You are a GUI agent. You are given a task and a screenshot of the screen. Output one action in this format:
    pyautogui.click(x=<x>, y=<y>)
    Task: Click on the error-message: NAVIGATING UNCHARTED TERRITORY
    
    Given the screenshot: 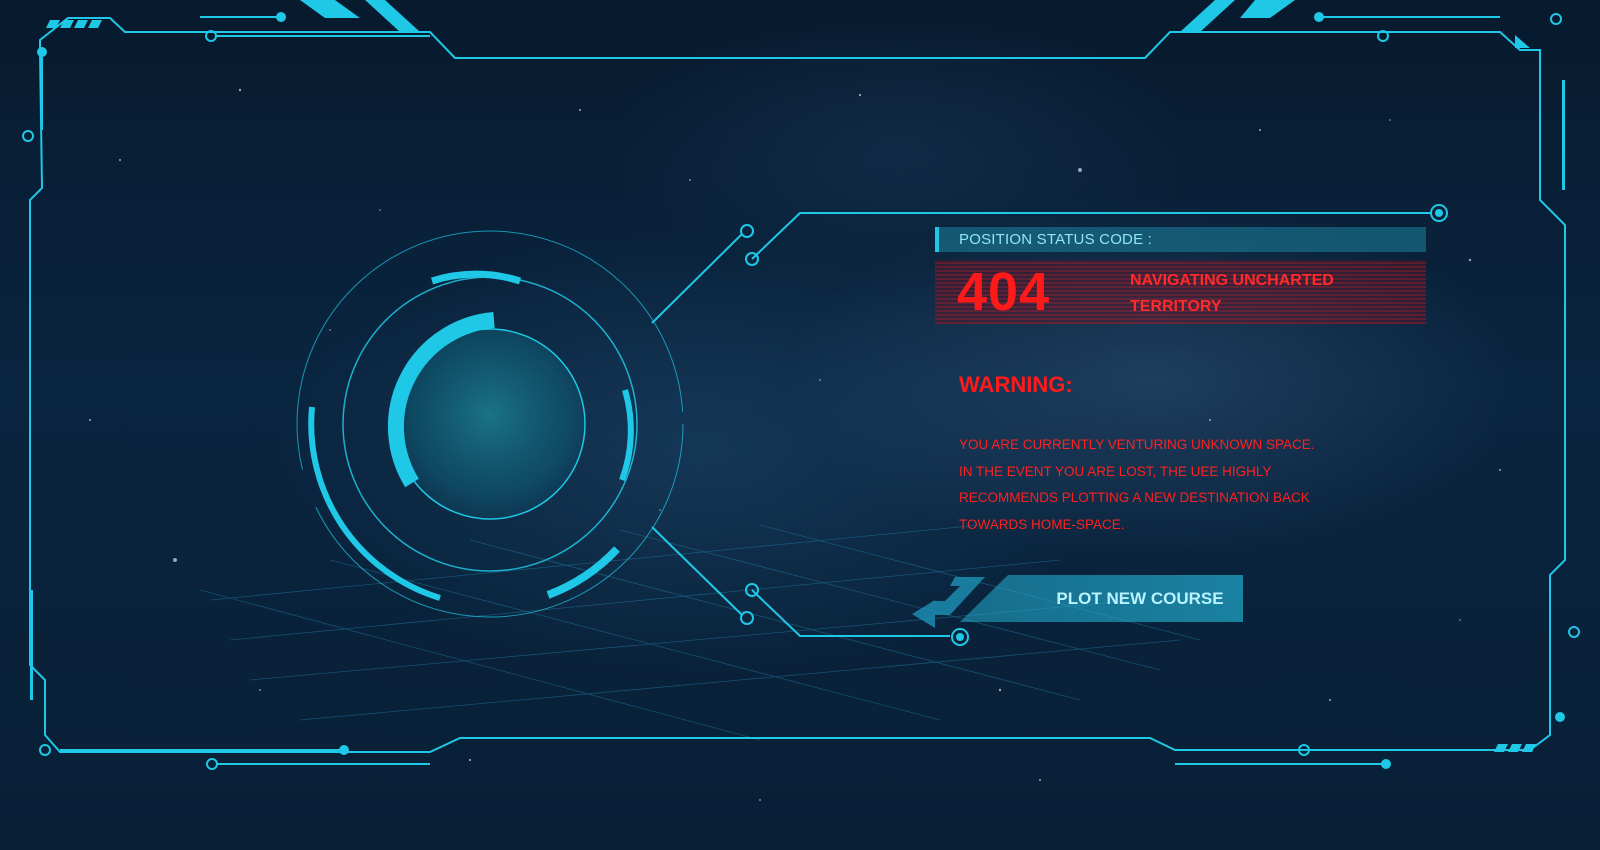 What is the action you would take?
    pyautogui.click(x=1232, y=293)
    